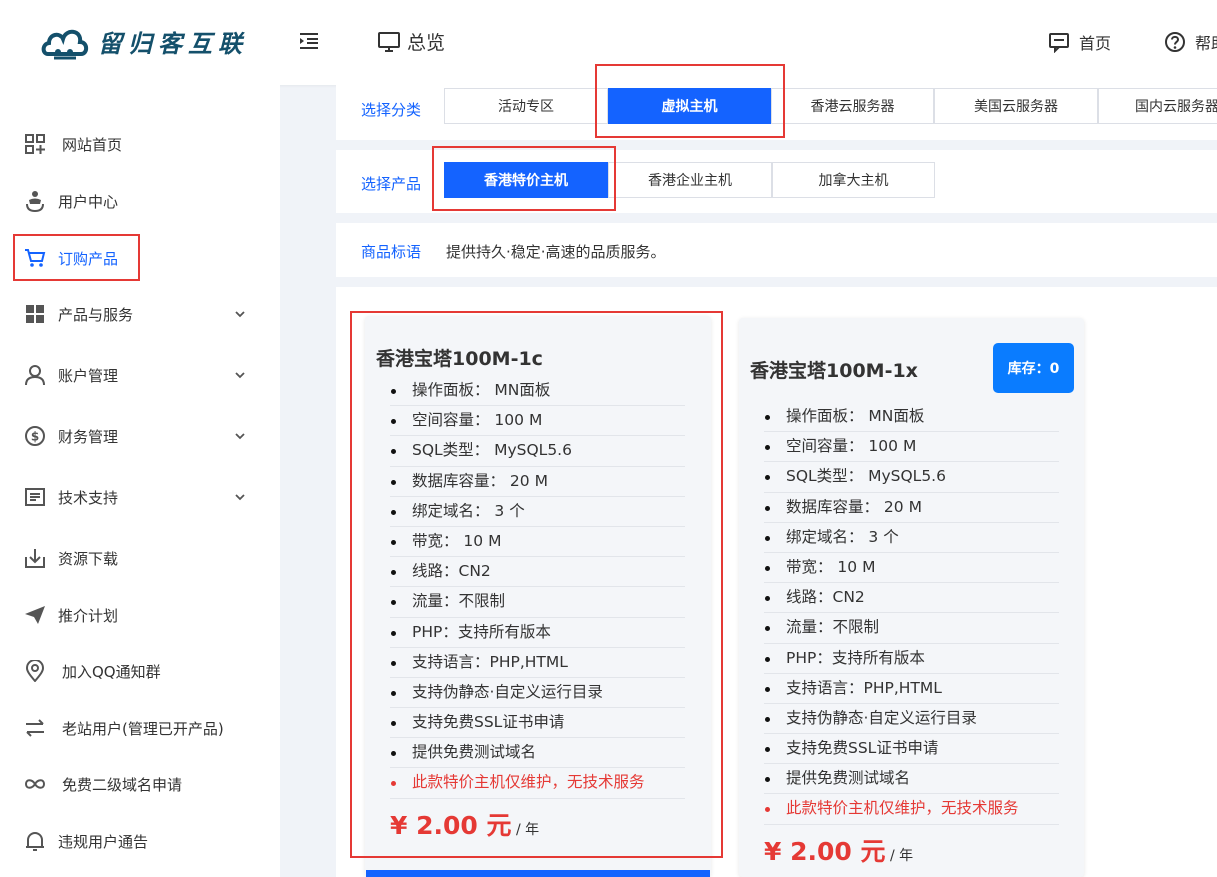 The height and width of the screenshot is (877, 1217). What do you see at coordinates (35, 144) in the screenshot?
I see `dashboard-icon` at bounding box center [35, 144].